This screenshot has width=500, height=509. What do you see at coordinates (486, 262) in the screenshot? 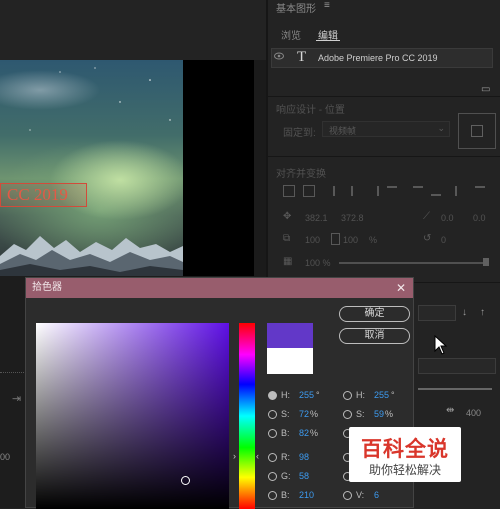
I see `opacity-slider-handle` at bounding box center [486, 262].